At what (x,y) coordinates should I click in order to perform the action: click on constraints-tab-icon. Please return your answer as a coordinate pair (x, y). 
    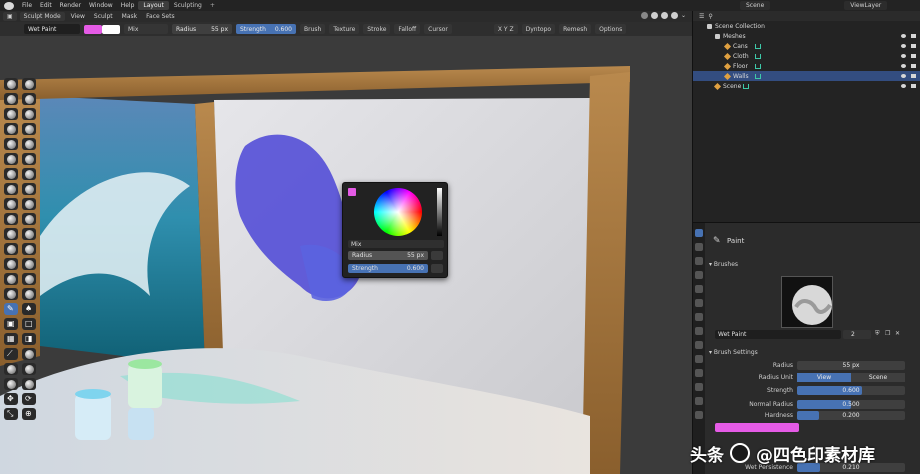
    Looking at the image, I should click on (699, 373).